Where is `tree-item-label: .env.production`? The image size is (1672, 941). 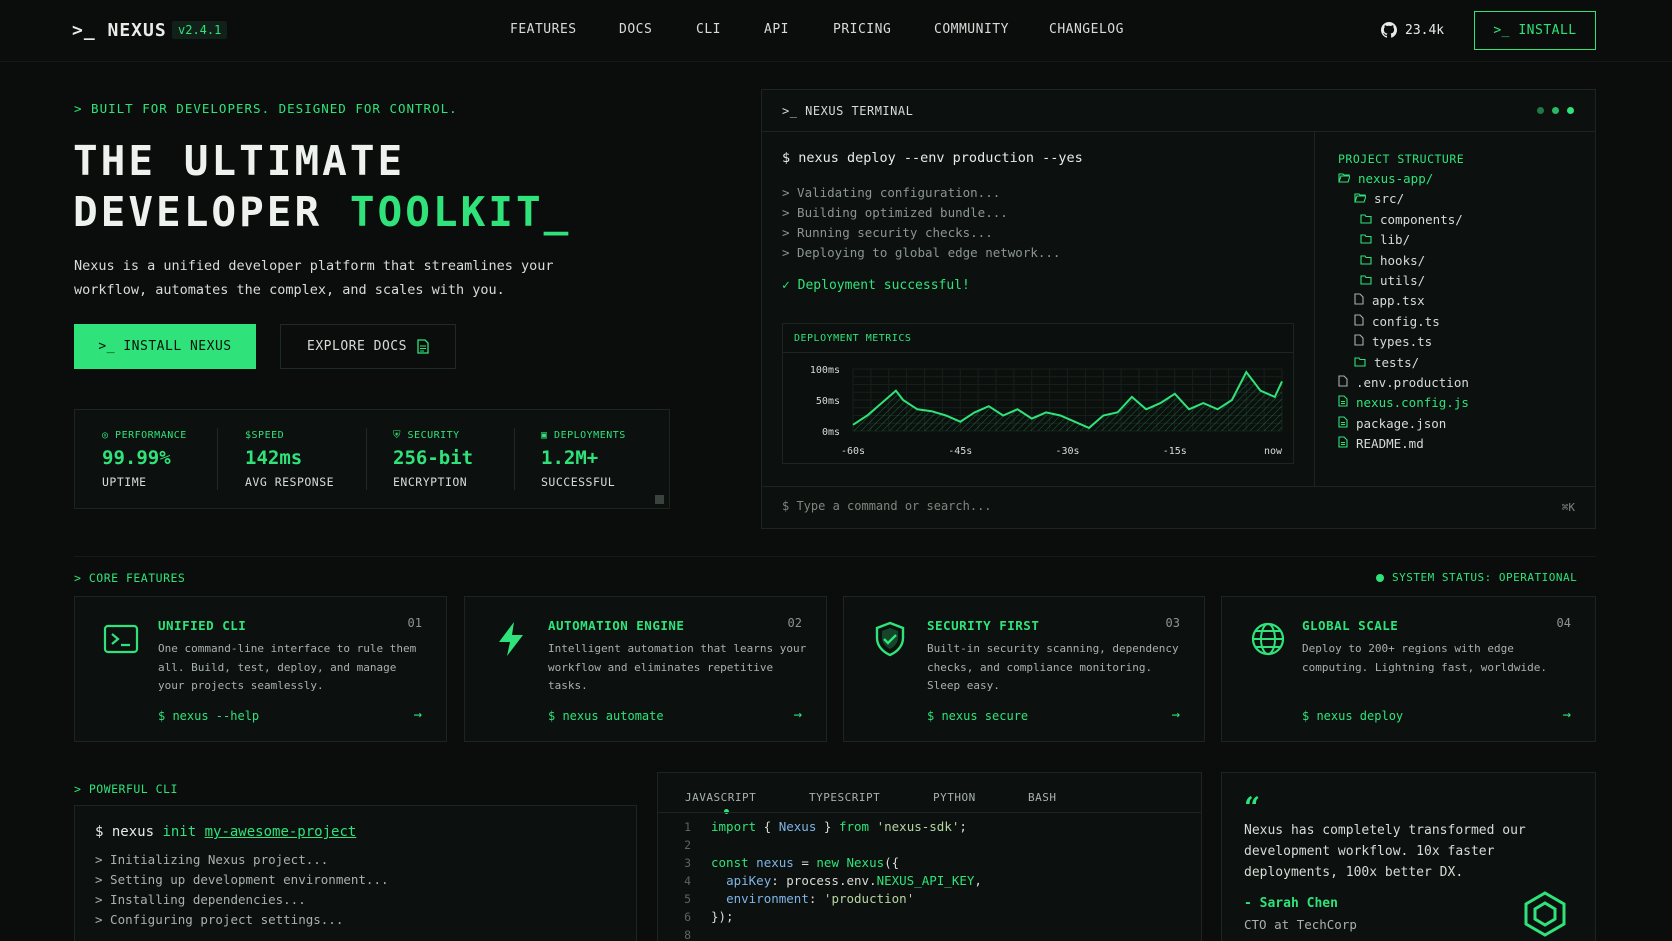 tree-item-label: .env.production is located at coordinates (1412, 382).